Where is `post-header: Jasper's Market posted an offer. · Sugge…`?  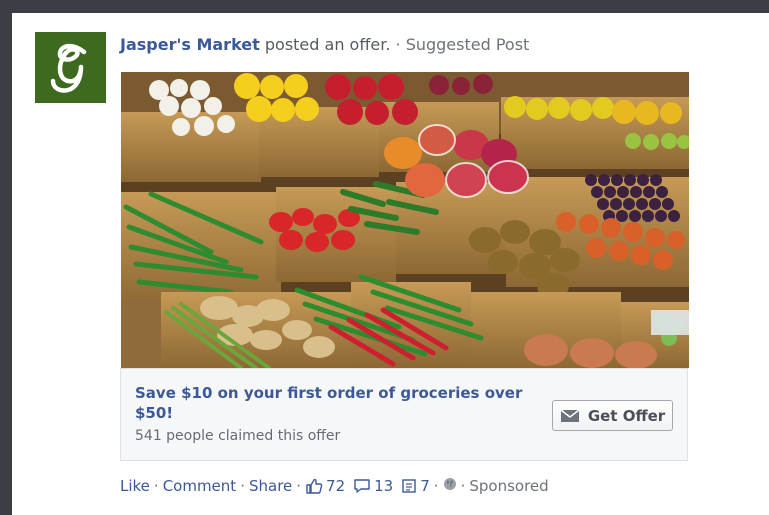
post-header: Jasper's Market posted an offer. · Sugge… is located at coordinates (324, 45).